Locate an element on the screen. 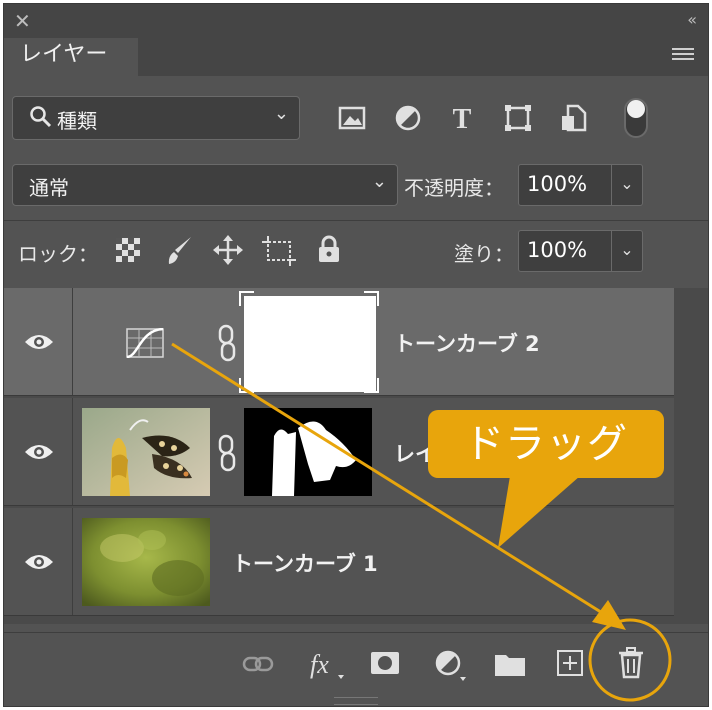  callout-pointer is located at coordinates (539, 512).